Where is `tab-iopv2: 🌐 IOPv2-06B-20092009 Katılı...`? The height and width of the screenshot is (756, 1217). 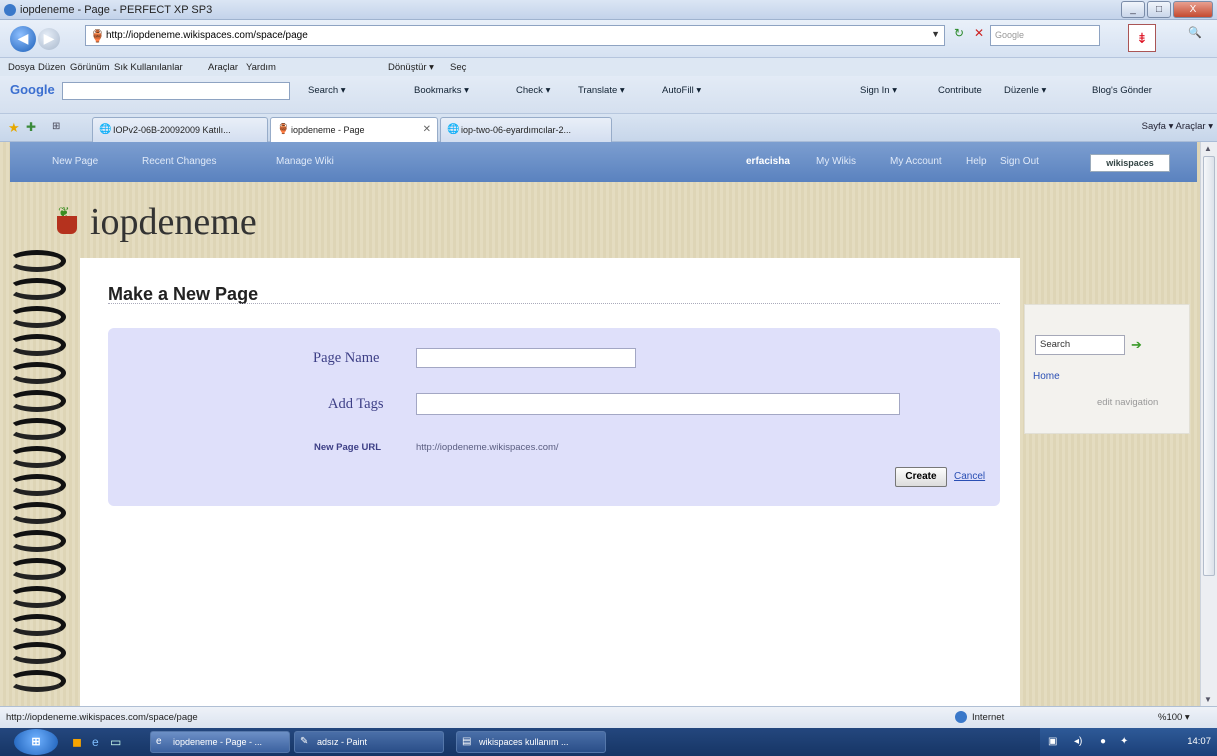
tab-iopv2: 🌐 IOPv2-06B-20092009 Katılı... is located at coordinates (180, 129).